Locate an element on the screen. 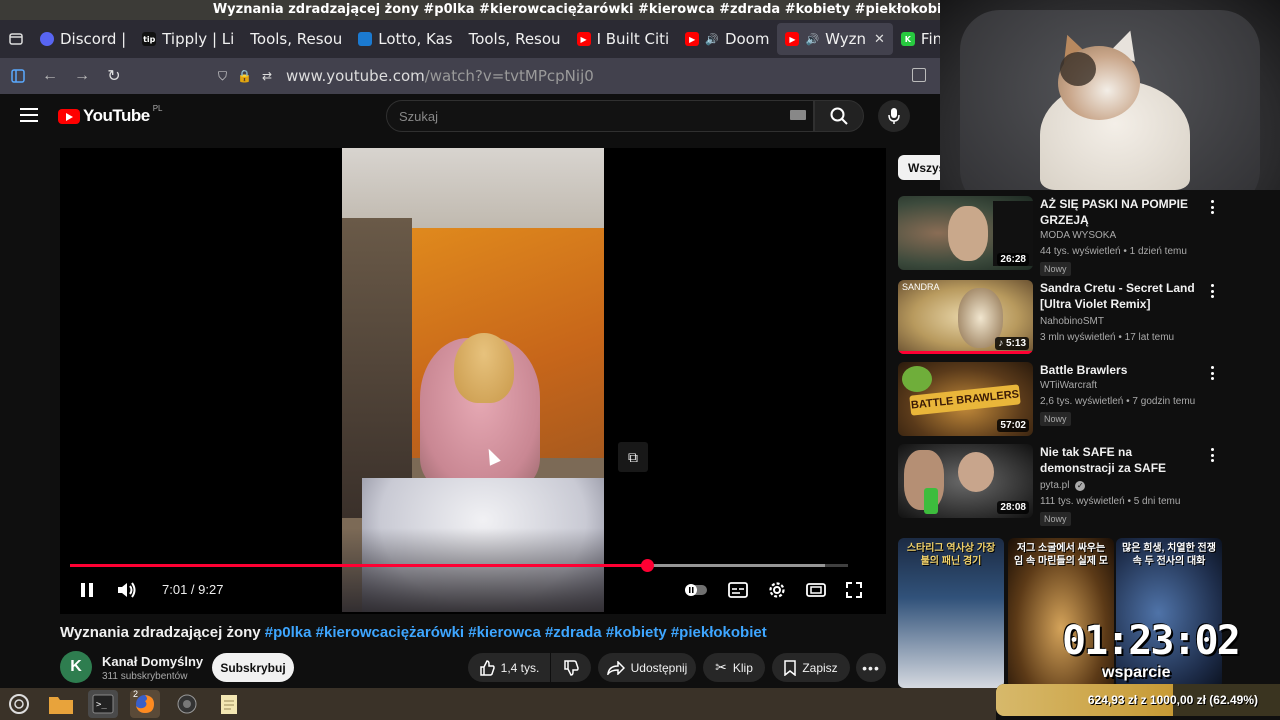  tab-doom: ▶ 🔊 Doom is located at coordinates (727, 39).